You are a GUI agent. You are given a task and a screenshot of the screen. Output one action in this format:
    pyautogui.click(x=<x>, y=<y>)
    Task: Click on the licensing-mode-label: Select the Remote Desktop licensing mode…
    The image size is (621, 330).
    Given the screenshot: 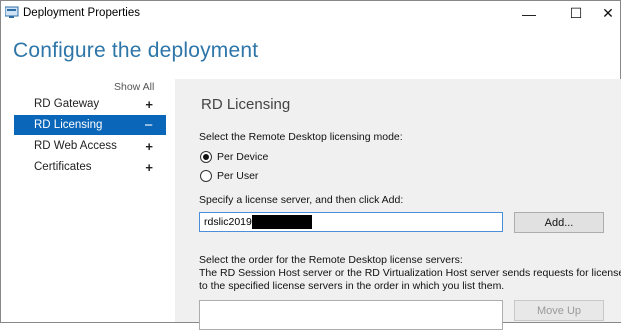 What is the action you would take?
    pyautogui.click(x=301, y=137)
    